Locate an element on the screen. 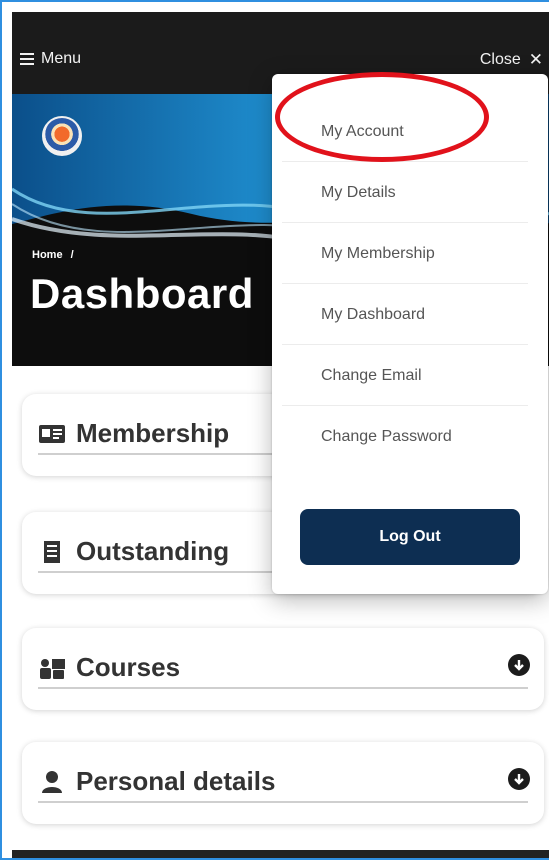  personal-details-card-header: Personal details is located at coordinates (283, 784).